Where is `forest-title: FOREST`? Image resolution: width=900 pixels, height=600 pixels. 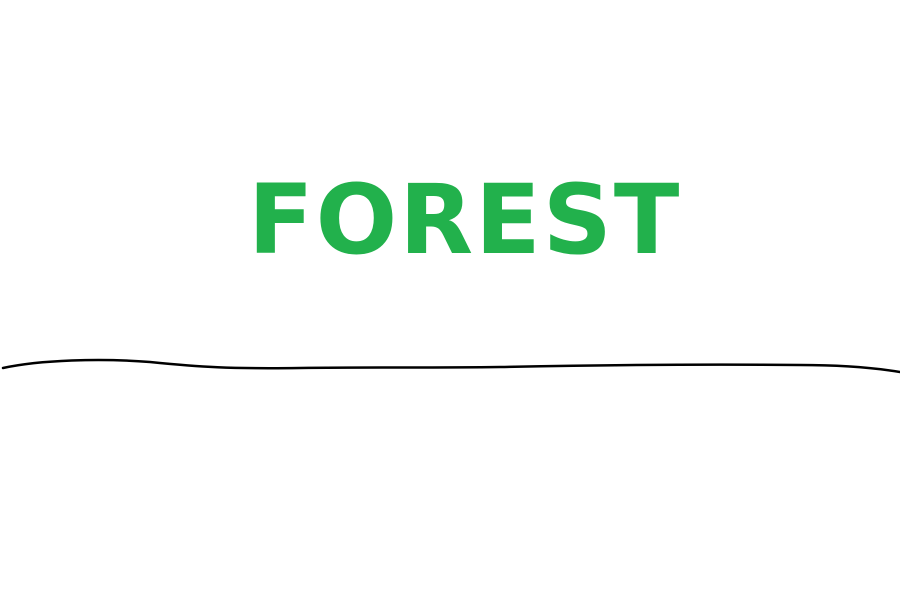 forest-title: FOREST is located at coordinates (465, 220).